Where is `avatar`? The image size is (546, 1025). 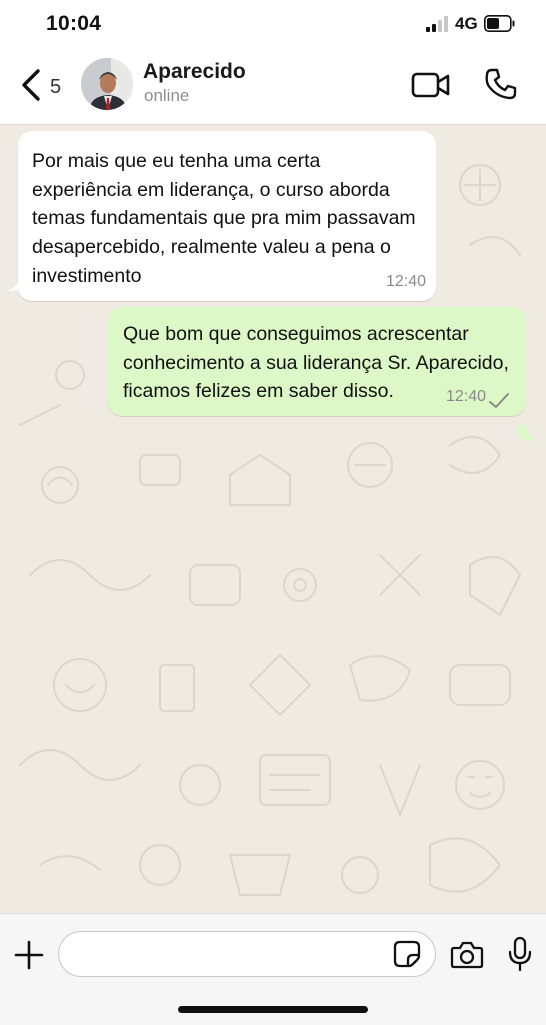 avatar is located at coordinates (107, 84).